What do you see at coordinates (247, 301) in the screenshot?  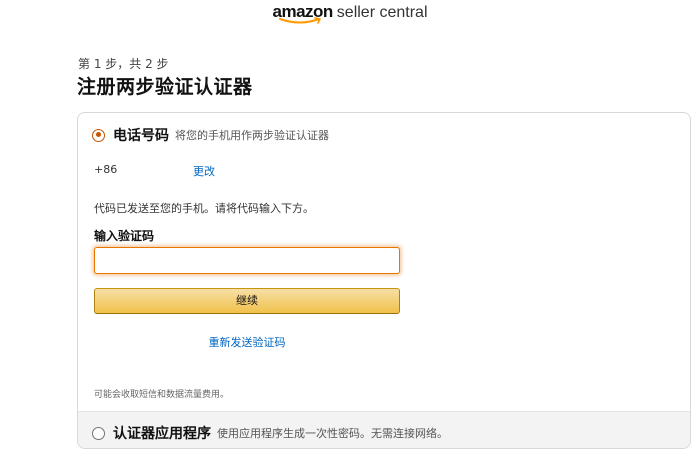 I see `continue-button: 继续` at bounding box center [247, 301].